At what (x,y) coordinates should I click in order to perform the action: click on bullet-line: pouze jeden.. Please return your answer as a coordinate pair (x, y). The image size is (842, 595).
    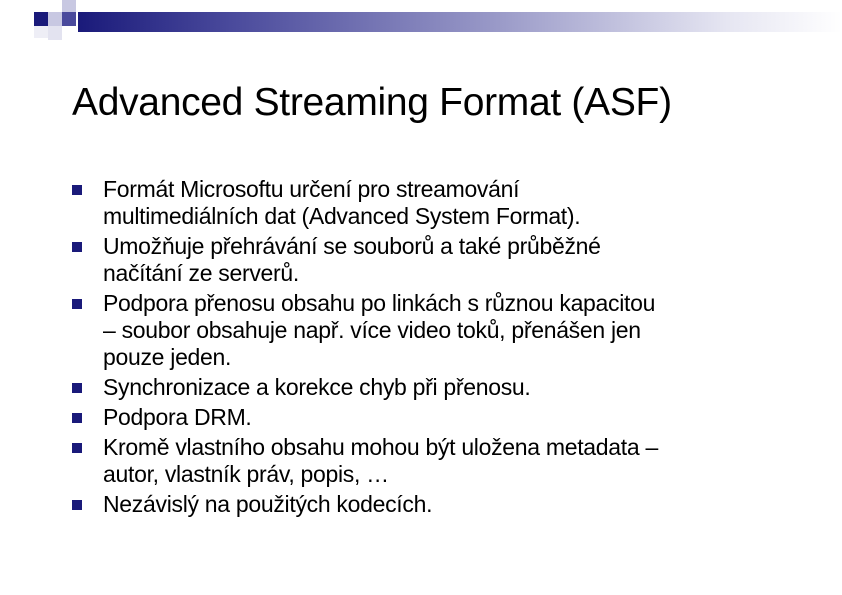
    Looking at the image, I should click on (167, 357).